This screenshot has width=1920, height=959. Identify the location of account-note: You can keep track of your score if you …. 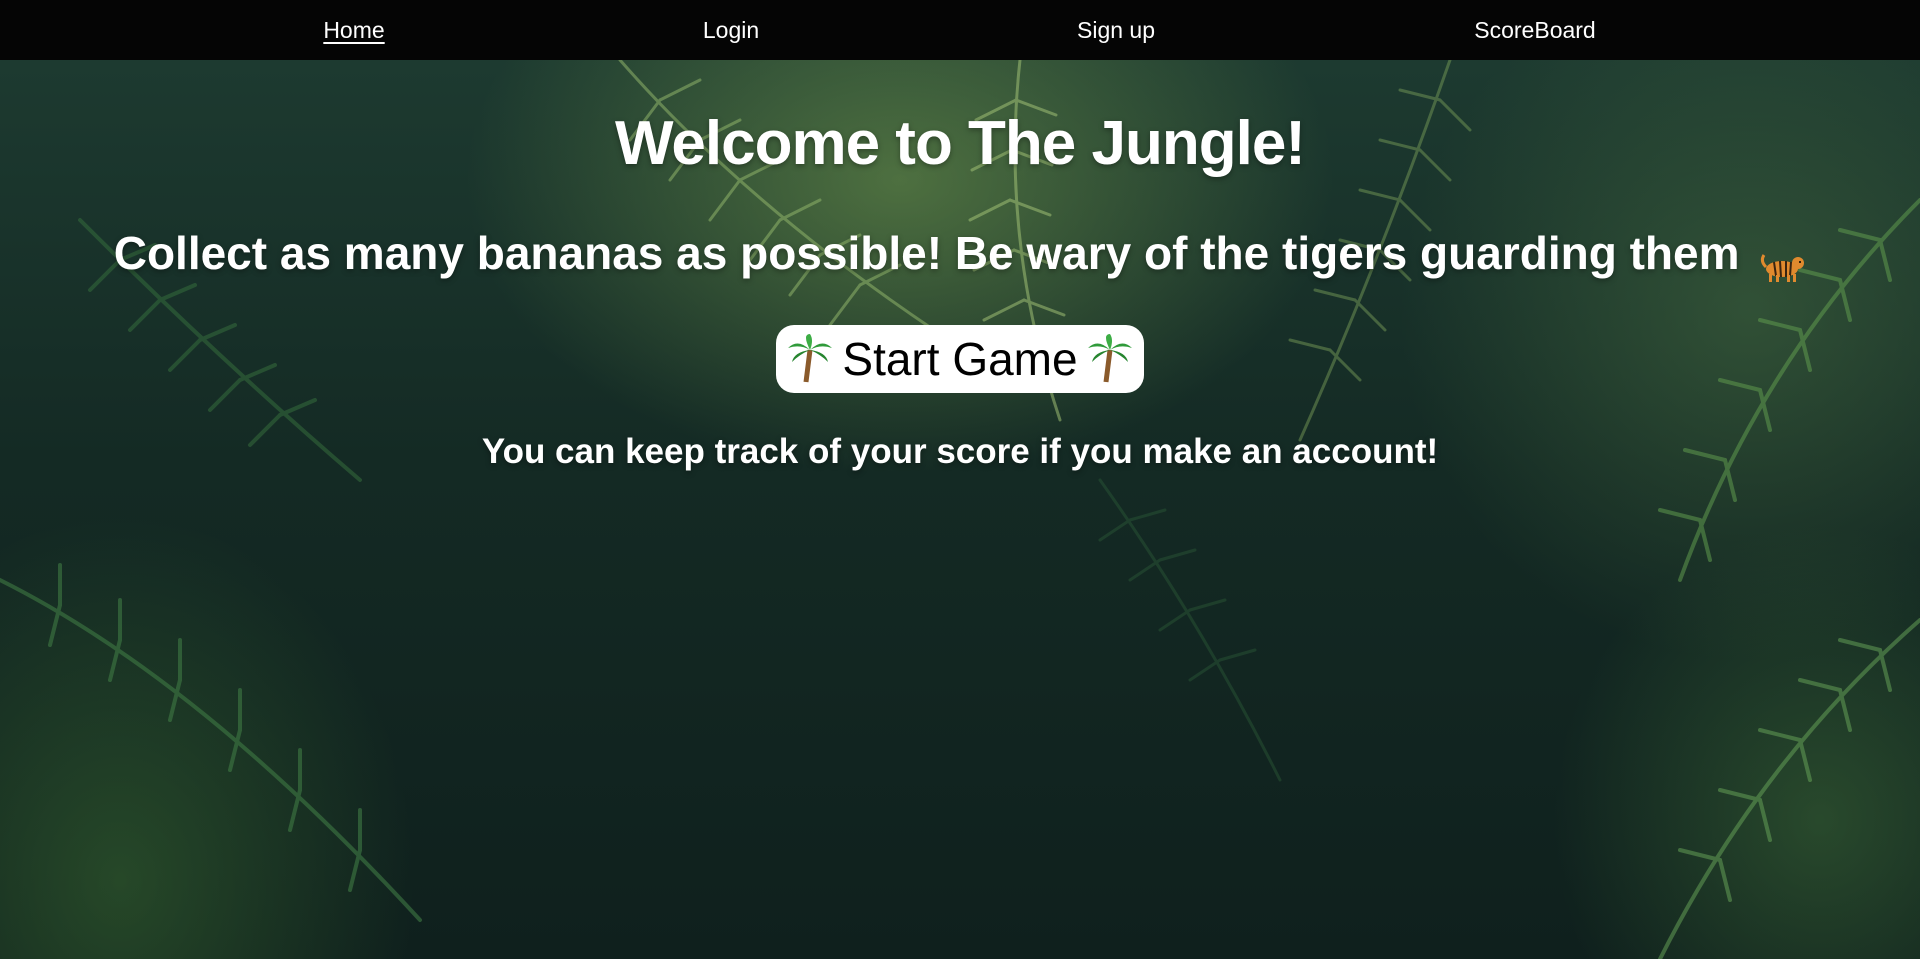
(960, 451).